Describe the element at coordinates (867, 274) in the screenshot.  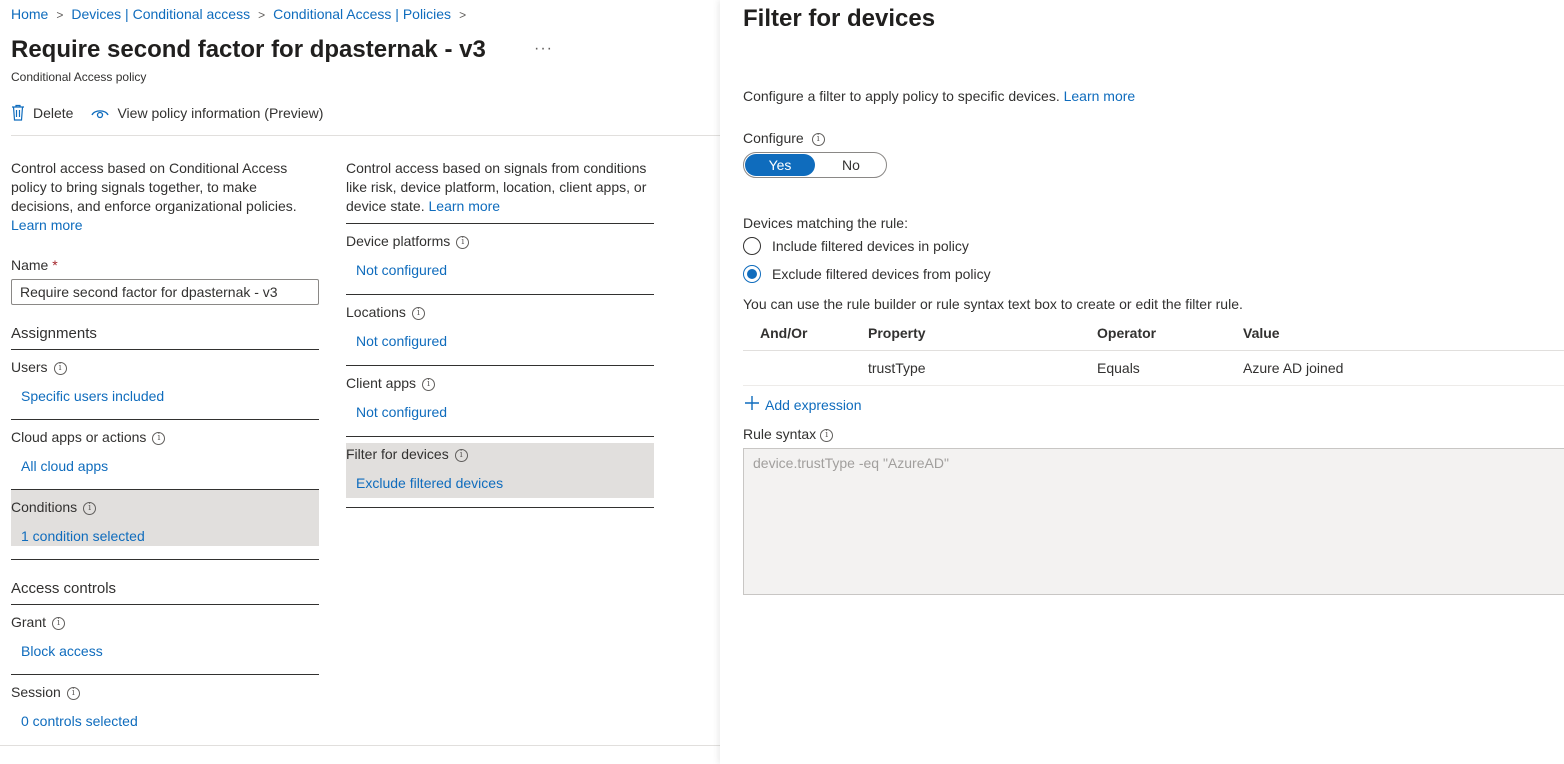
I see `radio-exclude-filtered: Exclude filtered devices from policy` at that location.